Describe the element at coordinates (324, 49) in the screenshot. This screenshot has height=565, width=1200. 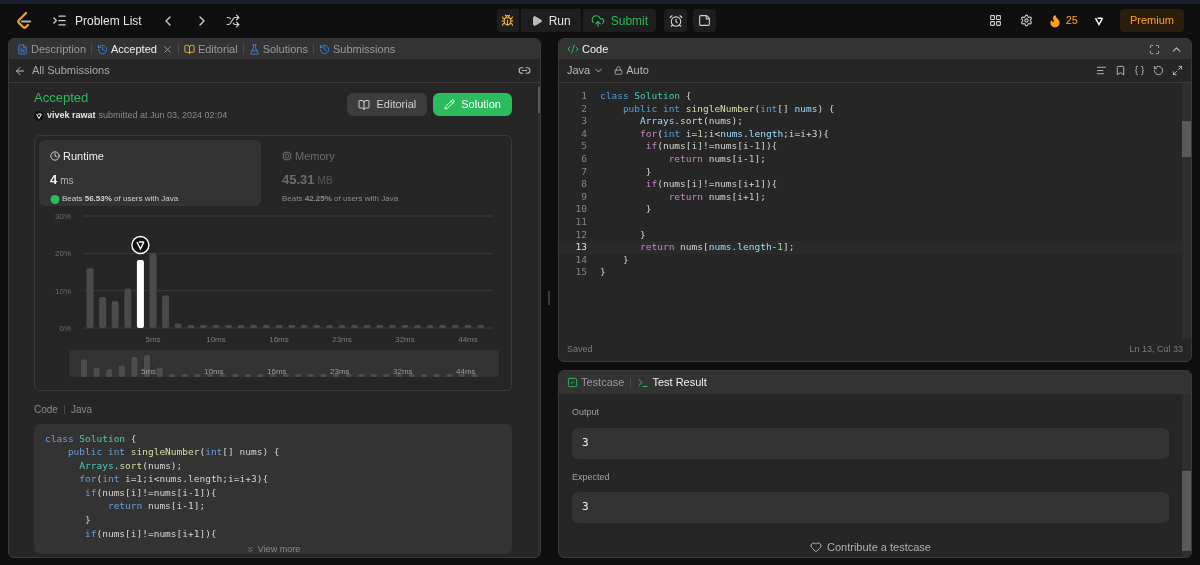
I see `history-icon` at that location.